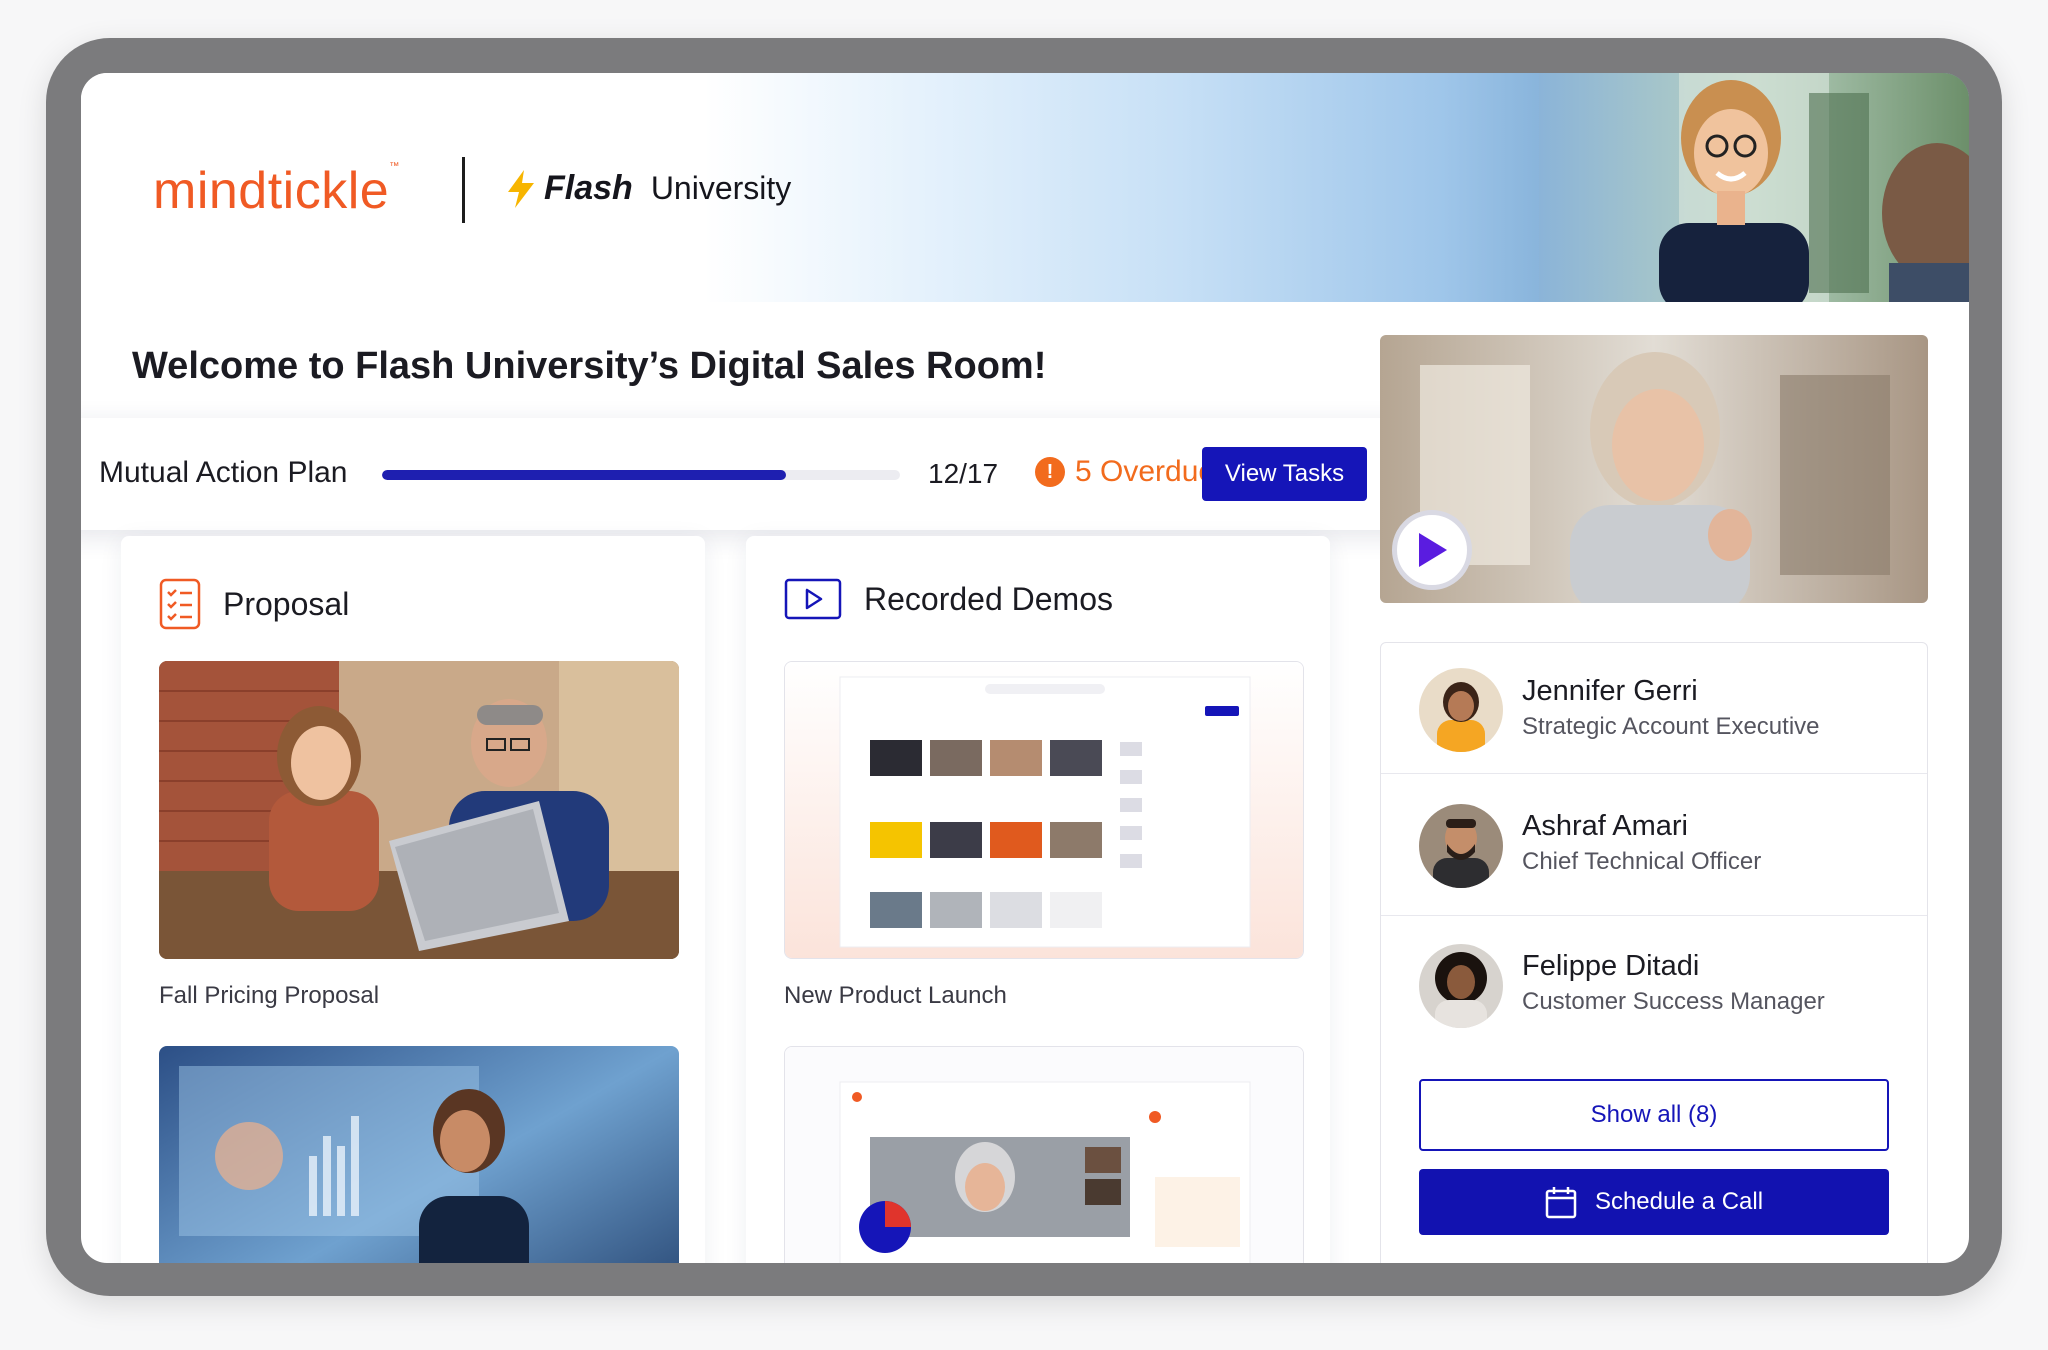  Describe the element at coordinates (180, 604) in the screenshot. I see `checklist-icon` at that location.